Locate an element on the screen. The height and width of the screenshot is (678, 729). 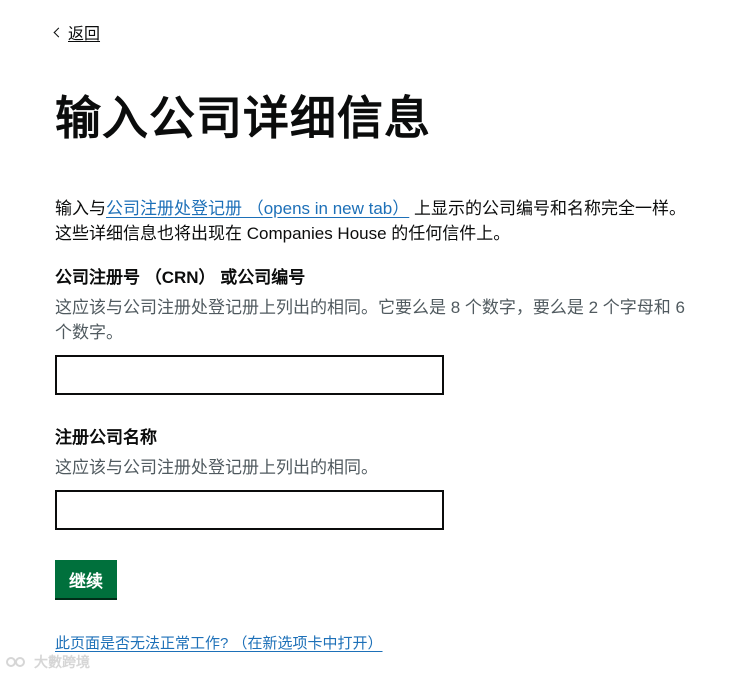
back-link: 返回 is located at coordinates (84, 32).